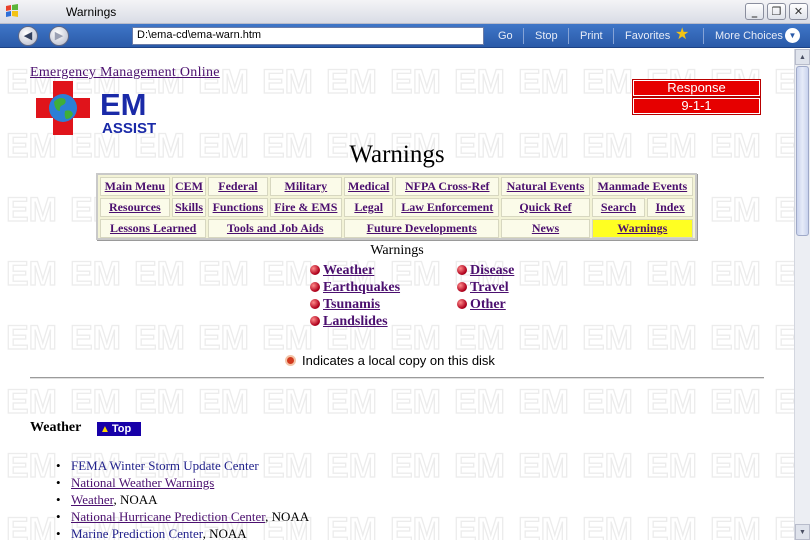 This screenshot has height=540, width=810. What do you see at coordinates (96, 109) in the screenshot?
I see `em-assist-logo: EM ASSIST` at bounding box center [96, 109].